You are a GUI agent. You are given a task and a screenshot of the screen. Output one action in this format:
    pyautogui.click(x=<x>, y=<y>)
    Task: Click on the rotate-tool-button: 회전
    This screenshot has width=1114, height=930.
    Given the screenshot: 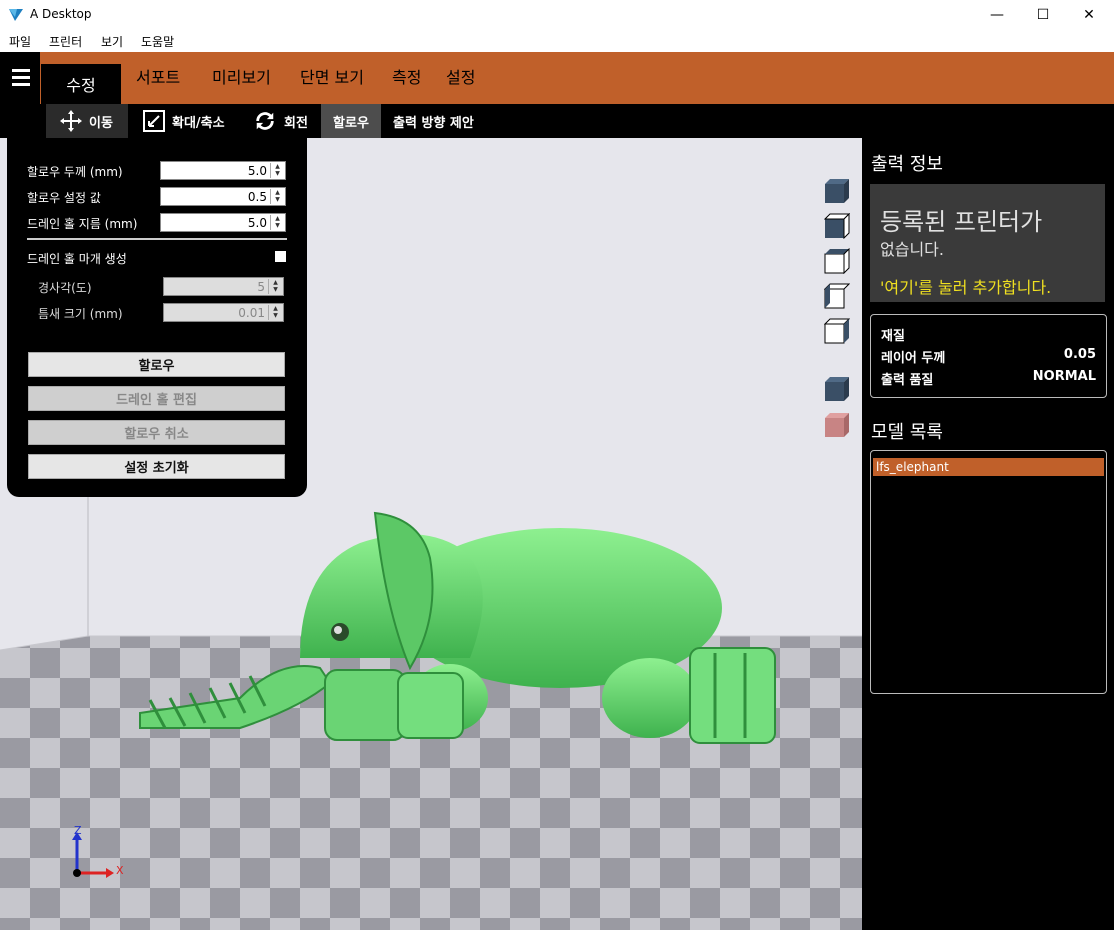 What is the action you would take?
    pyautogui.click(x=281, y=121)
    